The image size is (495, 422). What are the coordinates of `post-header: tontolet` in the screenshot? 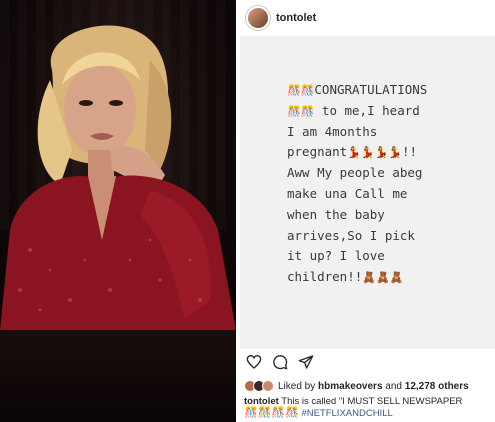 It's located at (367, 18).